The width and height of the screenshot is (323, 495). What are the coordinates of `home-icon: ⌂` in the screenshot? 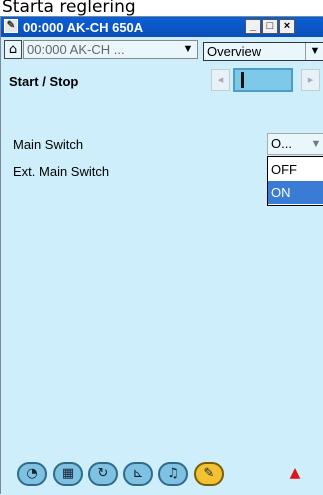 It's located at (13, 49).